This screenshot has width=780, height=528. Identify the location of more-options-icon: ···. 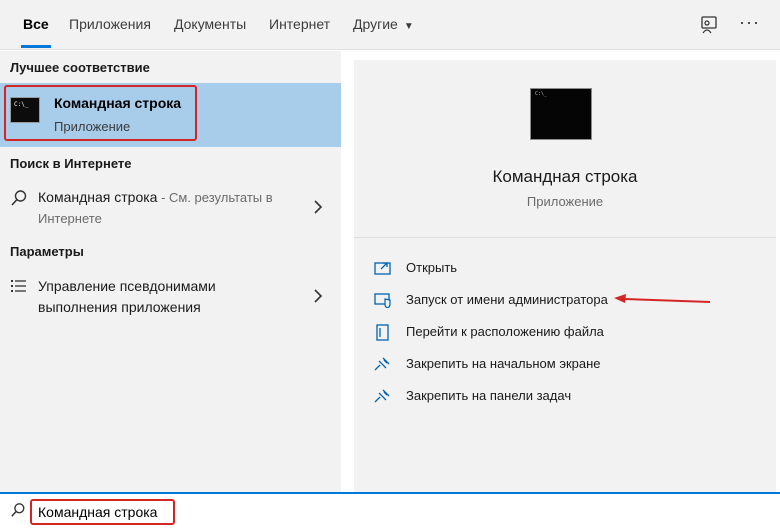
(750, 24).